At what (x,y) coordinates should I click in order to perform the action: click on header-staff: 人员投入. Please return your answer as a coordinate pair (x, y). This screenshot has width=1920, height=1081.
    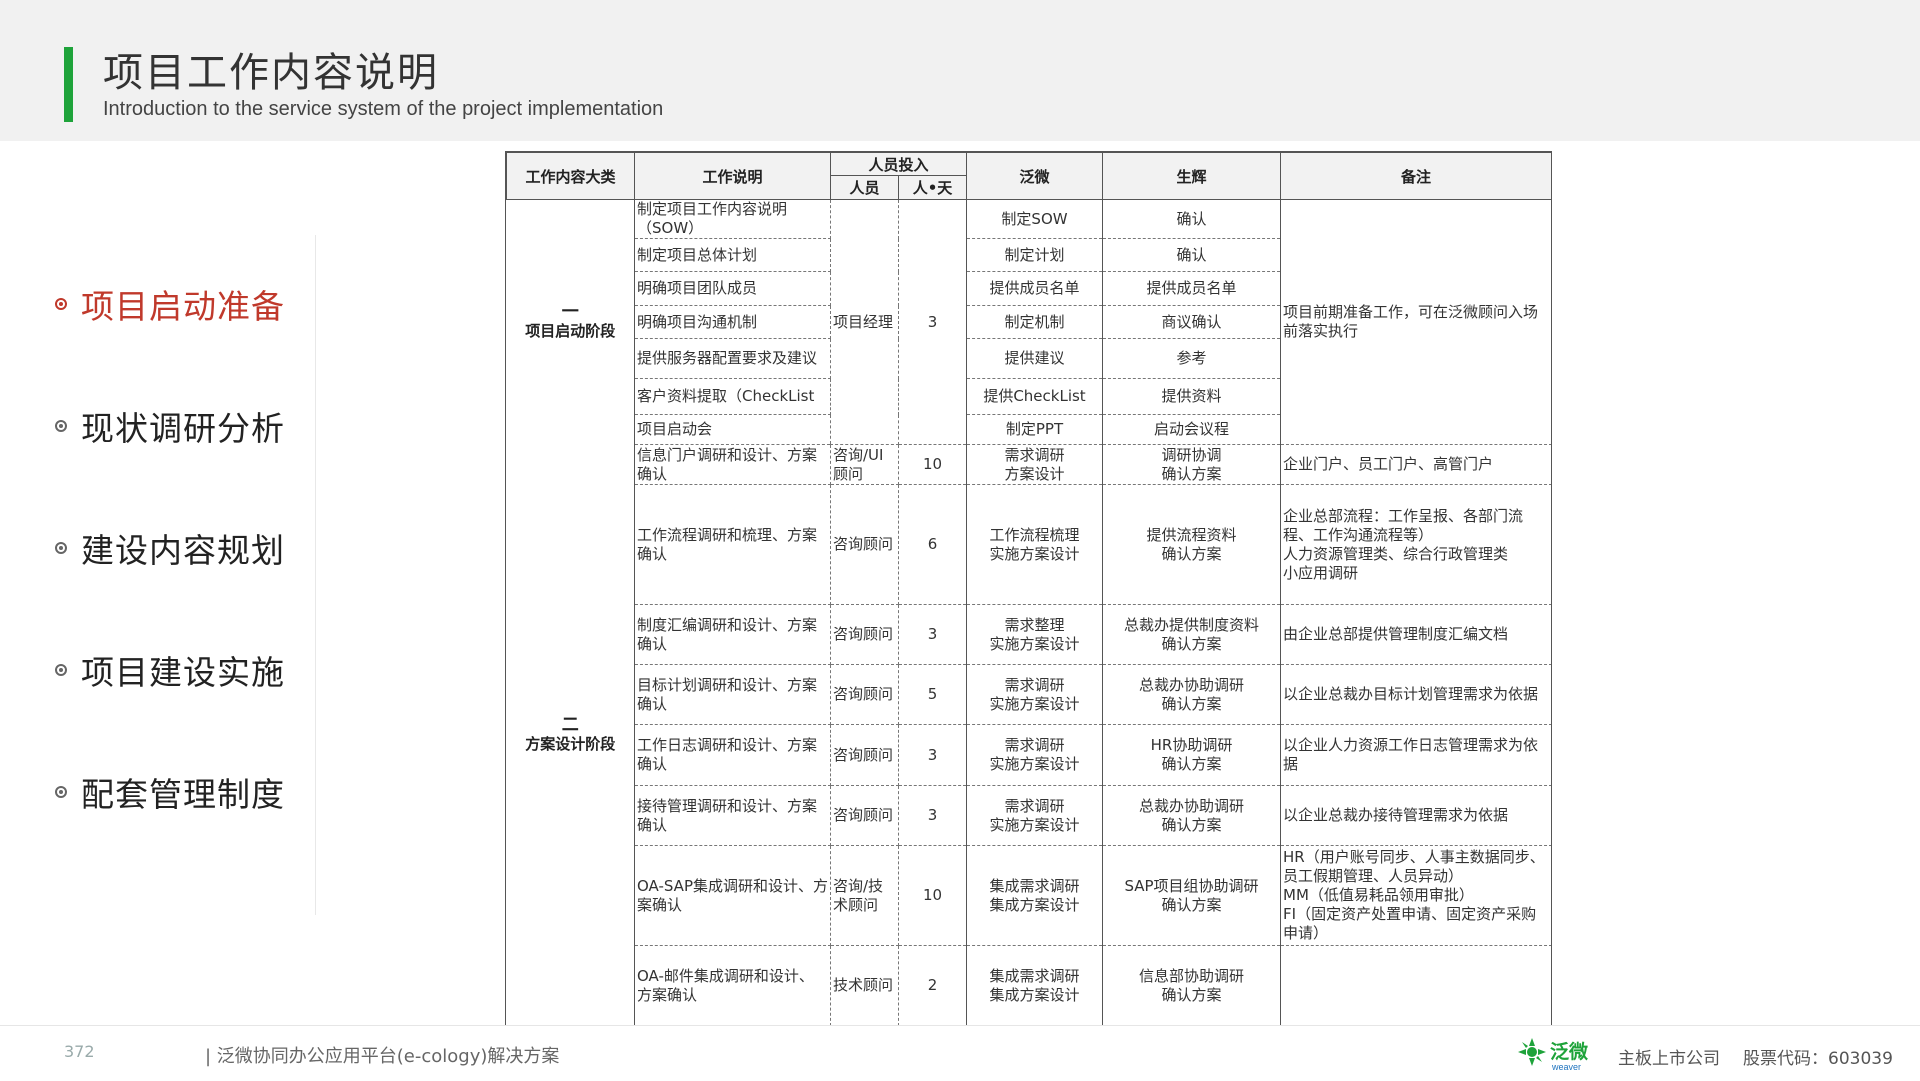
    Looking at the image, I should click on (898, 164).